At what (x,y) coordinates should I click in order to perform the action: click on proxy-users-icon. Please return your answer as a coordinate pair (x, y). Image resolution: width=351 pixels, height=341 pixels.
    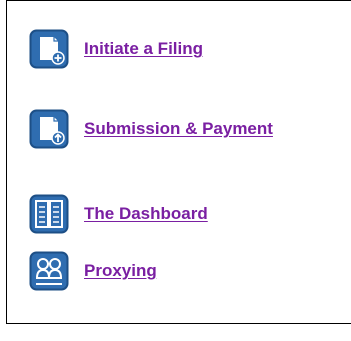
    Looking at the image, I should click on (49, 271).